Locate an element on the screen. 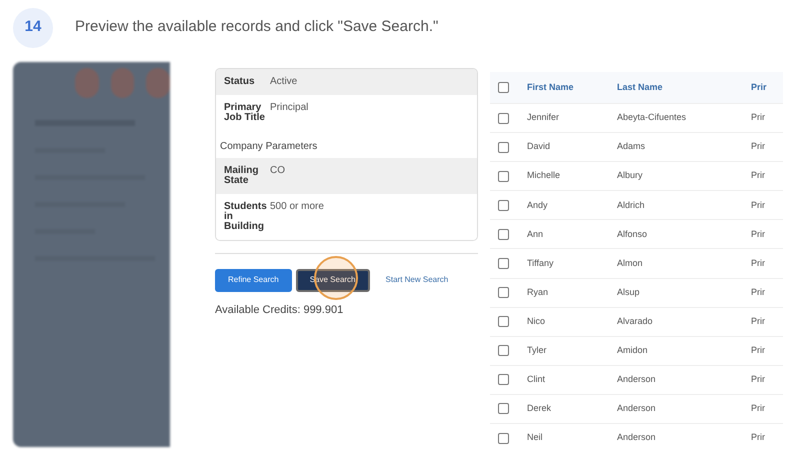  column-header: Prir is located at coordinates (759, 87).